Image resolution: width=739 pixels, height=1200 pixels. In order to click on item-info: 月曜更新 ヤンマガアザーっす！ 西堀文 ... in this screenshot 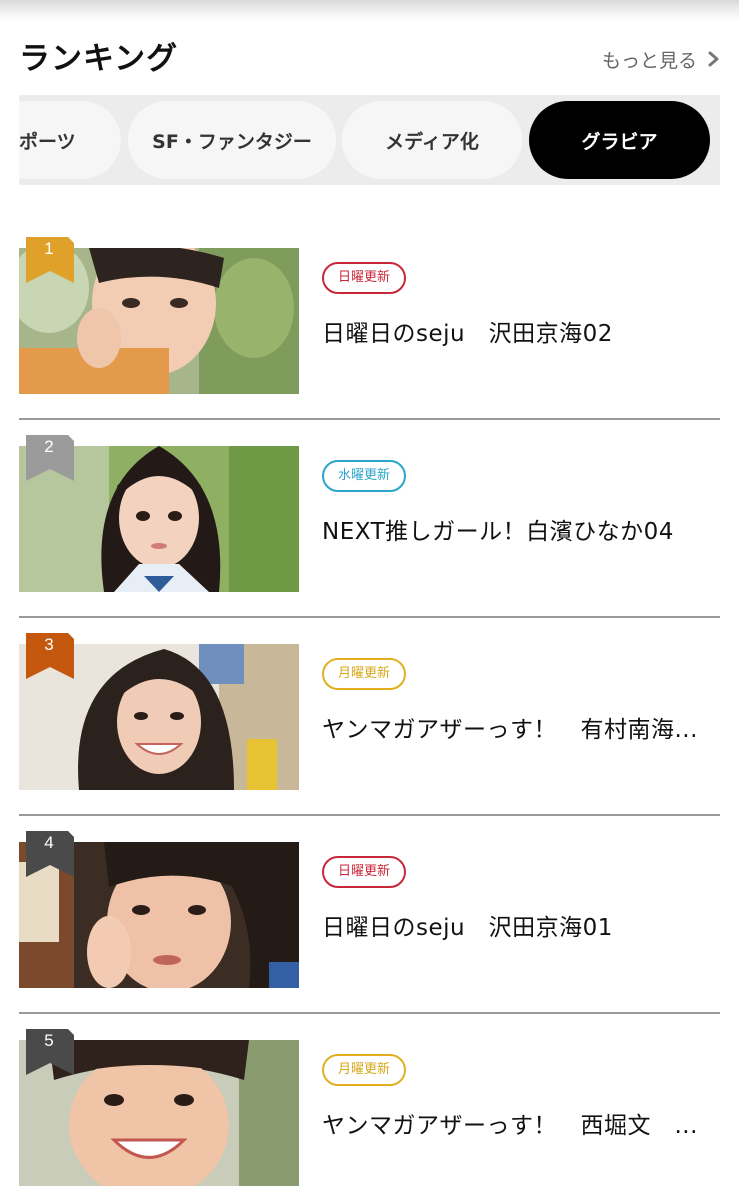, I will do `click(521, 1097)`.